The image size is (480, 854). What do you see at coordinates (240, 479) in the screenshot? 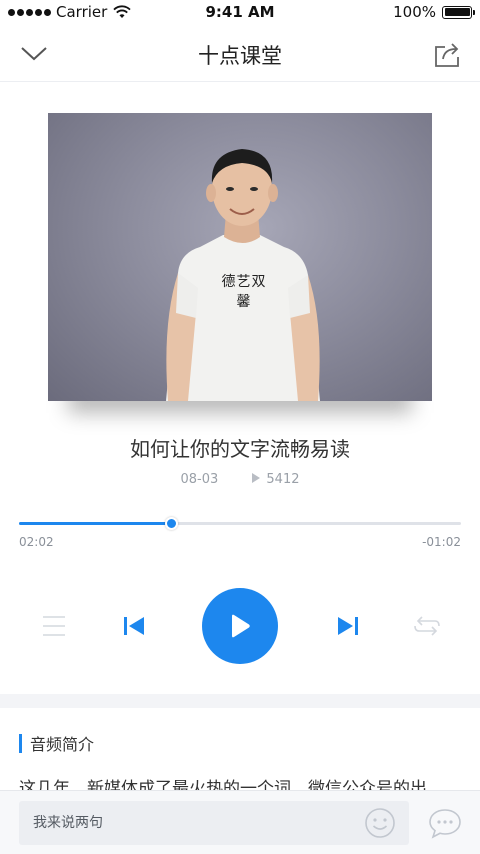
I see `audio-meta: 08-03 5412` at bounding box center [240, 479].